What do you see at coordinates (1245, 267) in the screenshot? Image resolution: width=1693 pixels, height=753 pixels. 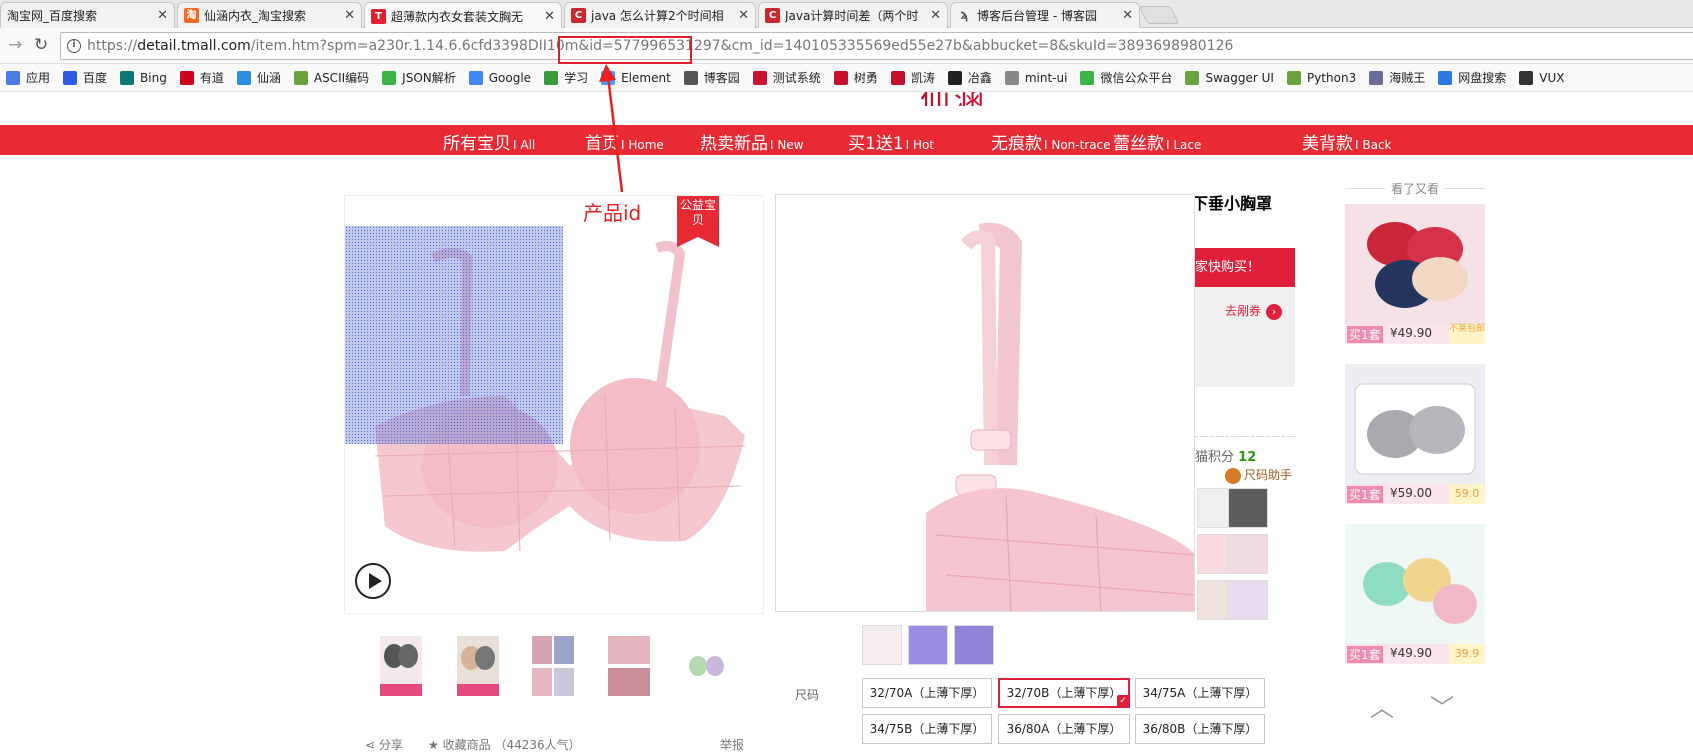 I see `promo-banner: 家快购买！` at bounding box center [1245, 267].